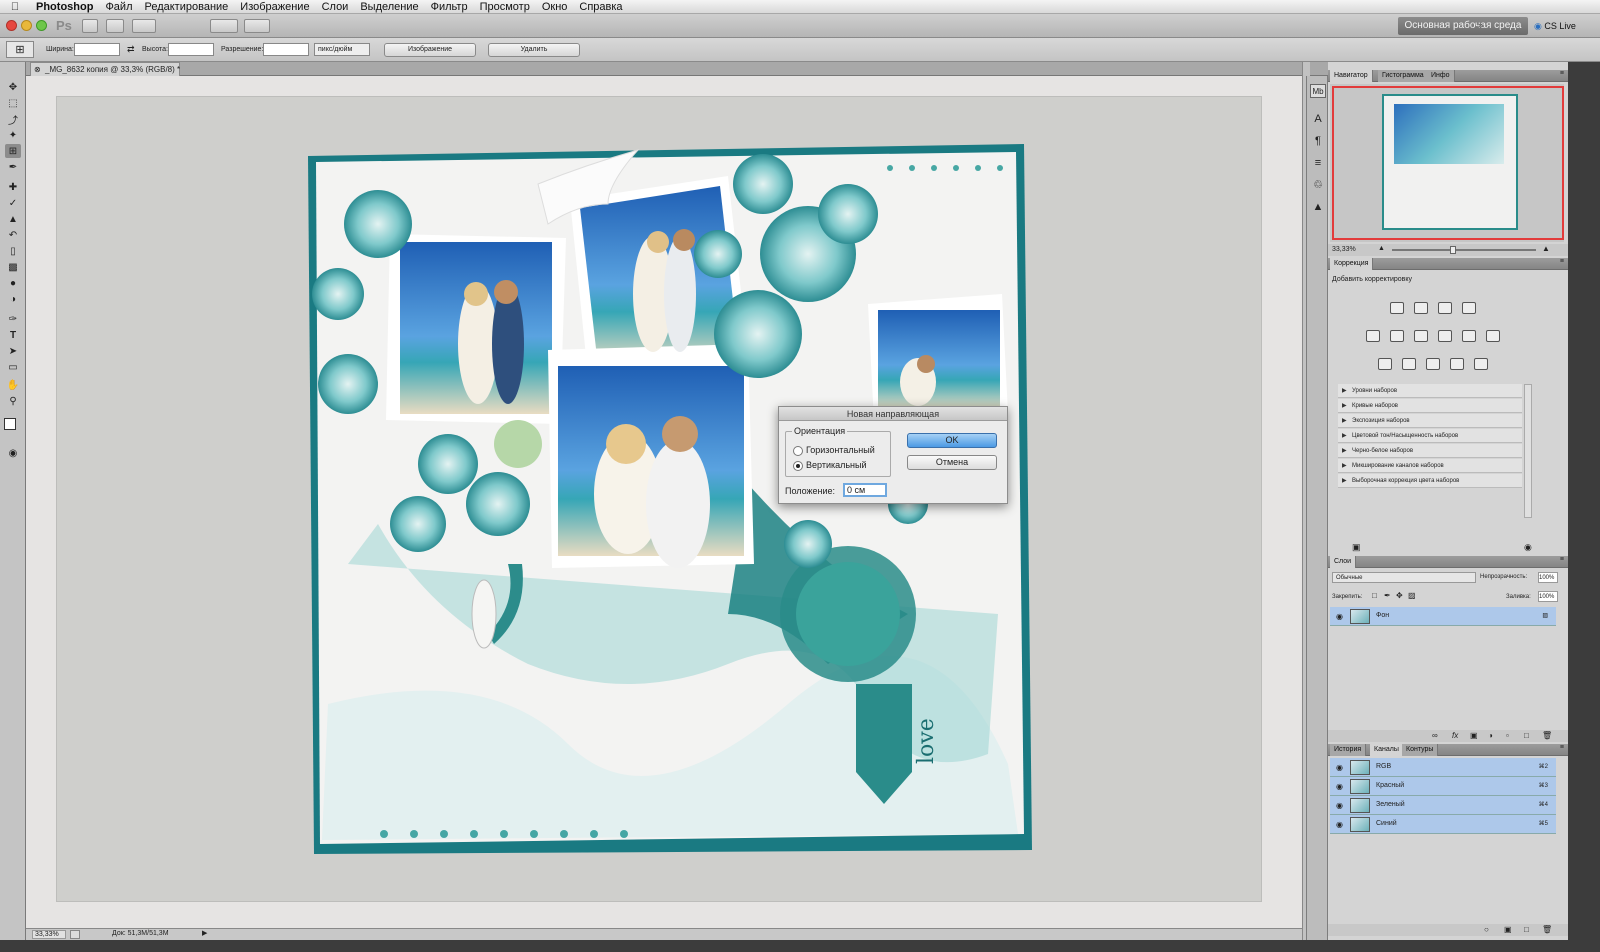  Describe the element at coordinates (1528, 451) in the screenshot. I see `presets-scrollbar` at that location.